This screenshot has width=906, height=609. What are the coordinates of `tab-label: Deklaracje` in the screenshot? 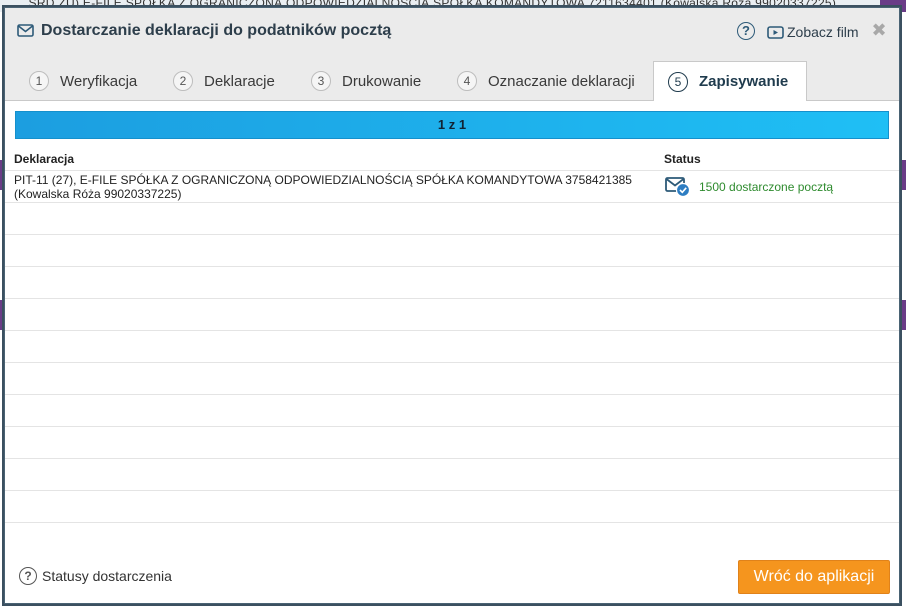 It's located at (239, 81).